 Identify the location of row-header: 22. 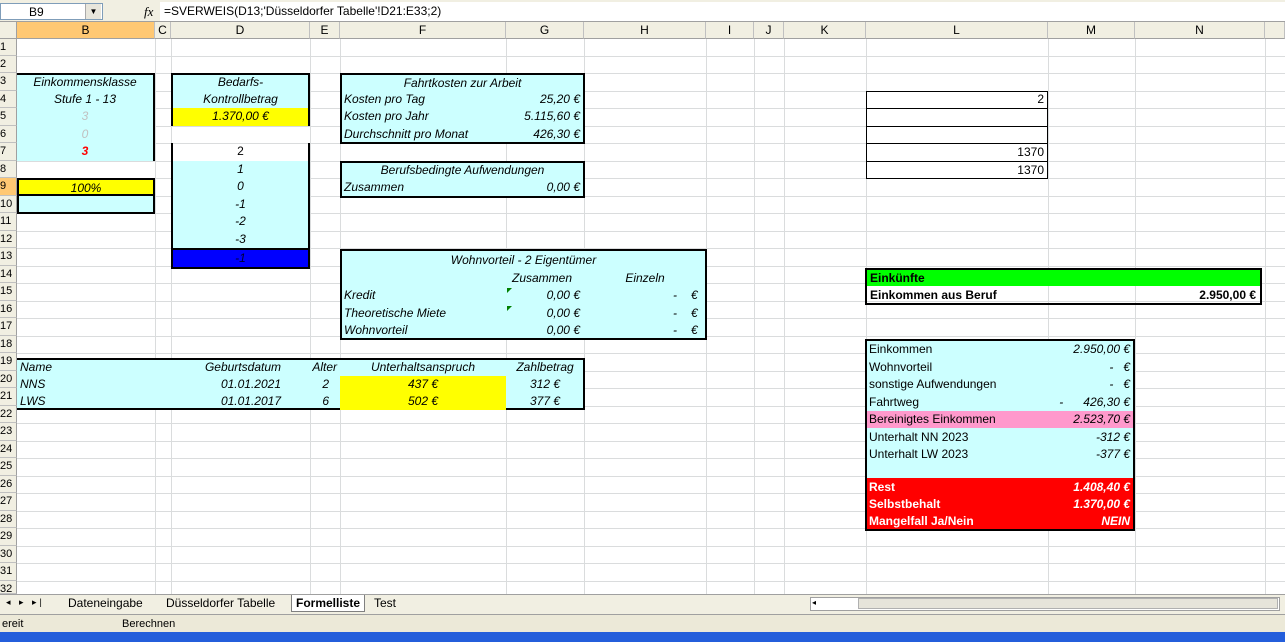
(8, 414).